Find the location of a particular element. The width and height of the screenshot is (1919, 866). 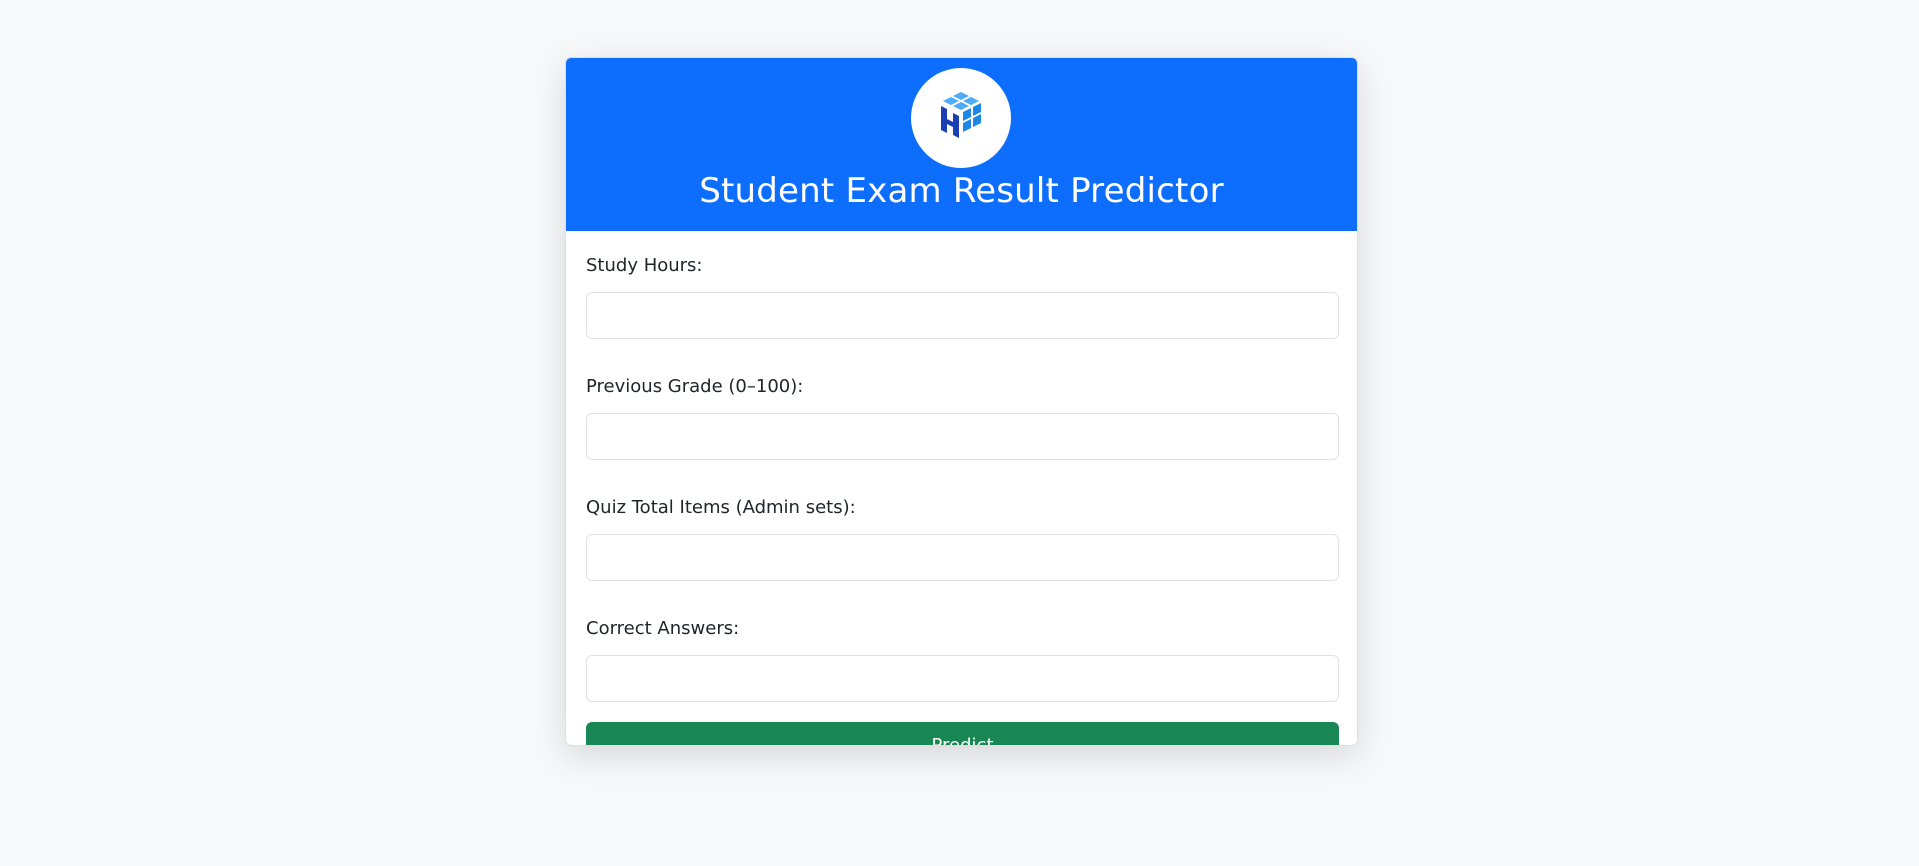

quiz-total-items-label: Quiz Total Items (Admin sets): is located at coordinates (721, 507).